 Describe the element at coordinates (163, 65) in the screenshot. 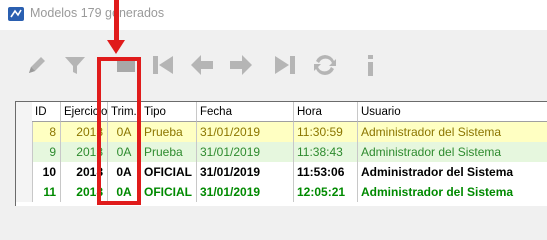

I see `first-record-icon` at that location.